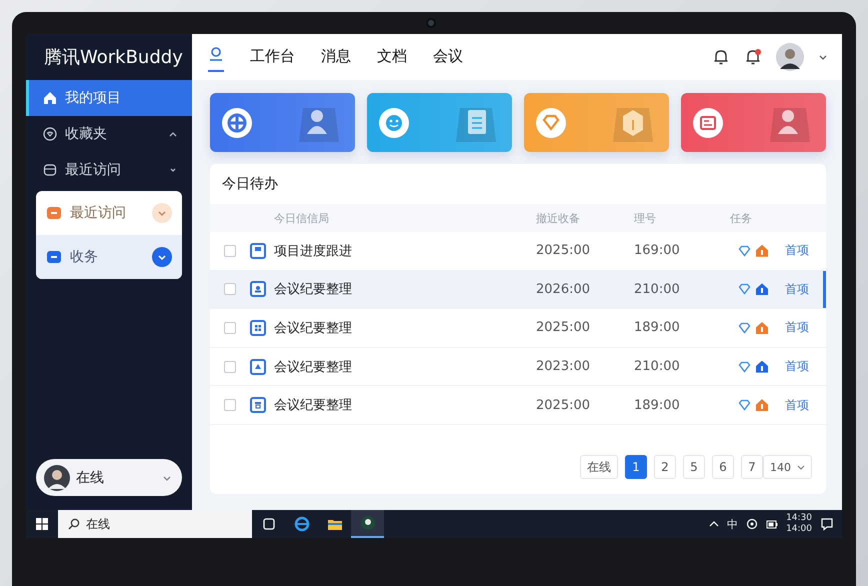 Image resolution: width=868 pixels, height=586 pixels. Describe the element at coordinates (558, 218) in the screenshot. I see `column-header: 撤近收备` at that location.